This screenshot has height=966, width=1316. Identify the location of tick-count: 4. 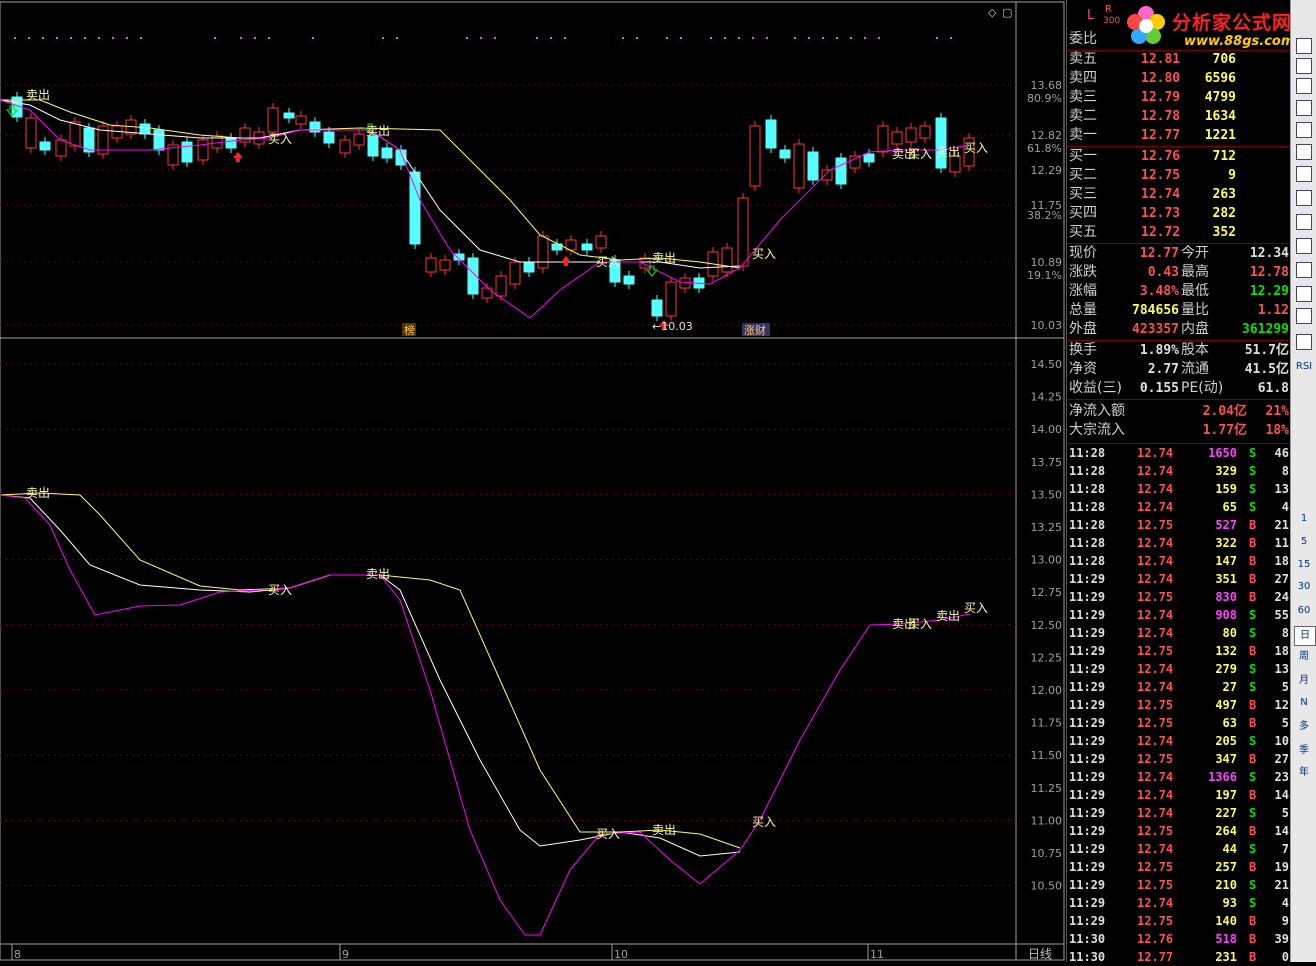
(1285, 507).